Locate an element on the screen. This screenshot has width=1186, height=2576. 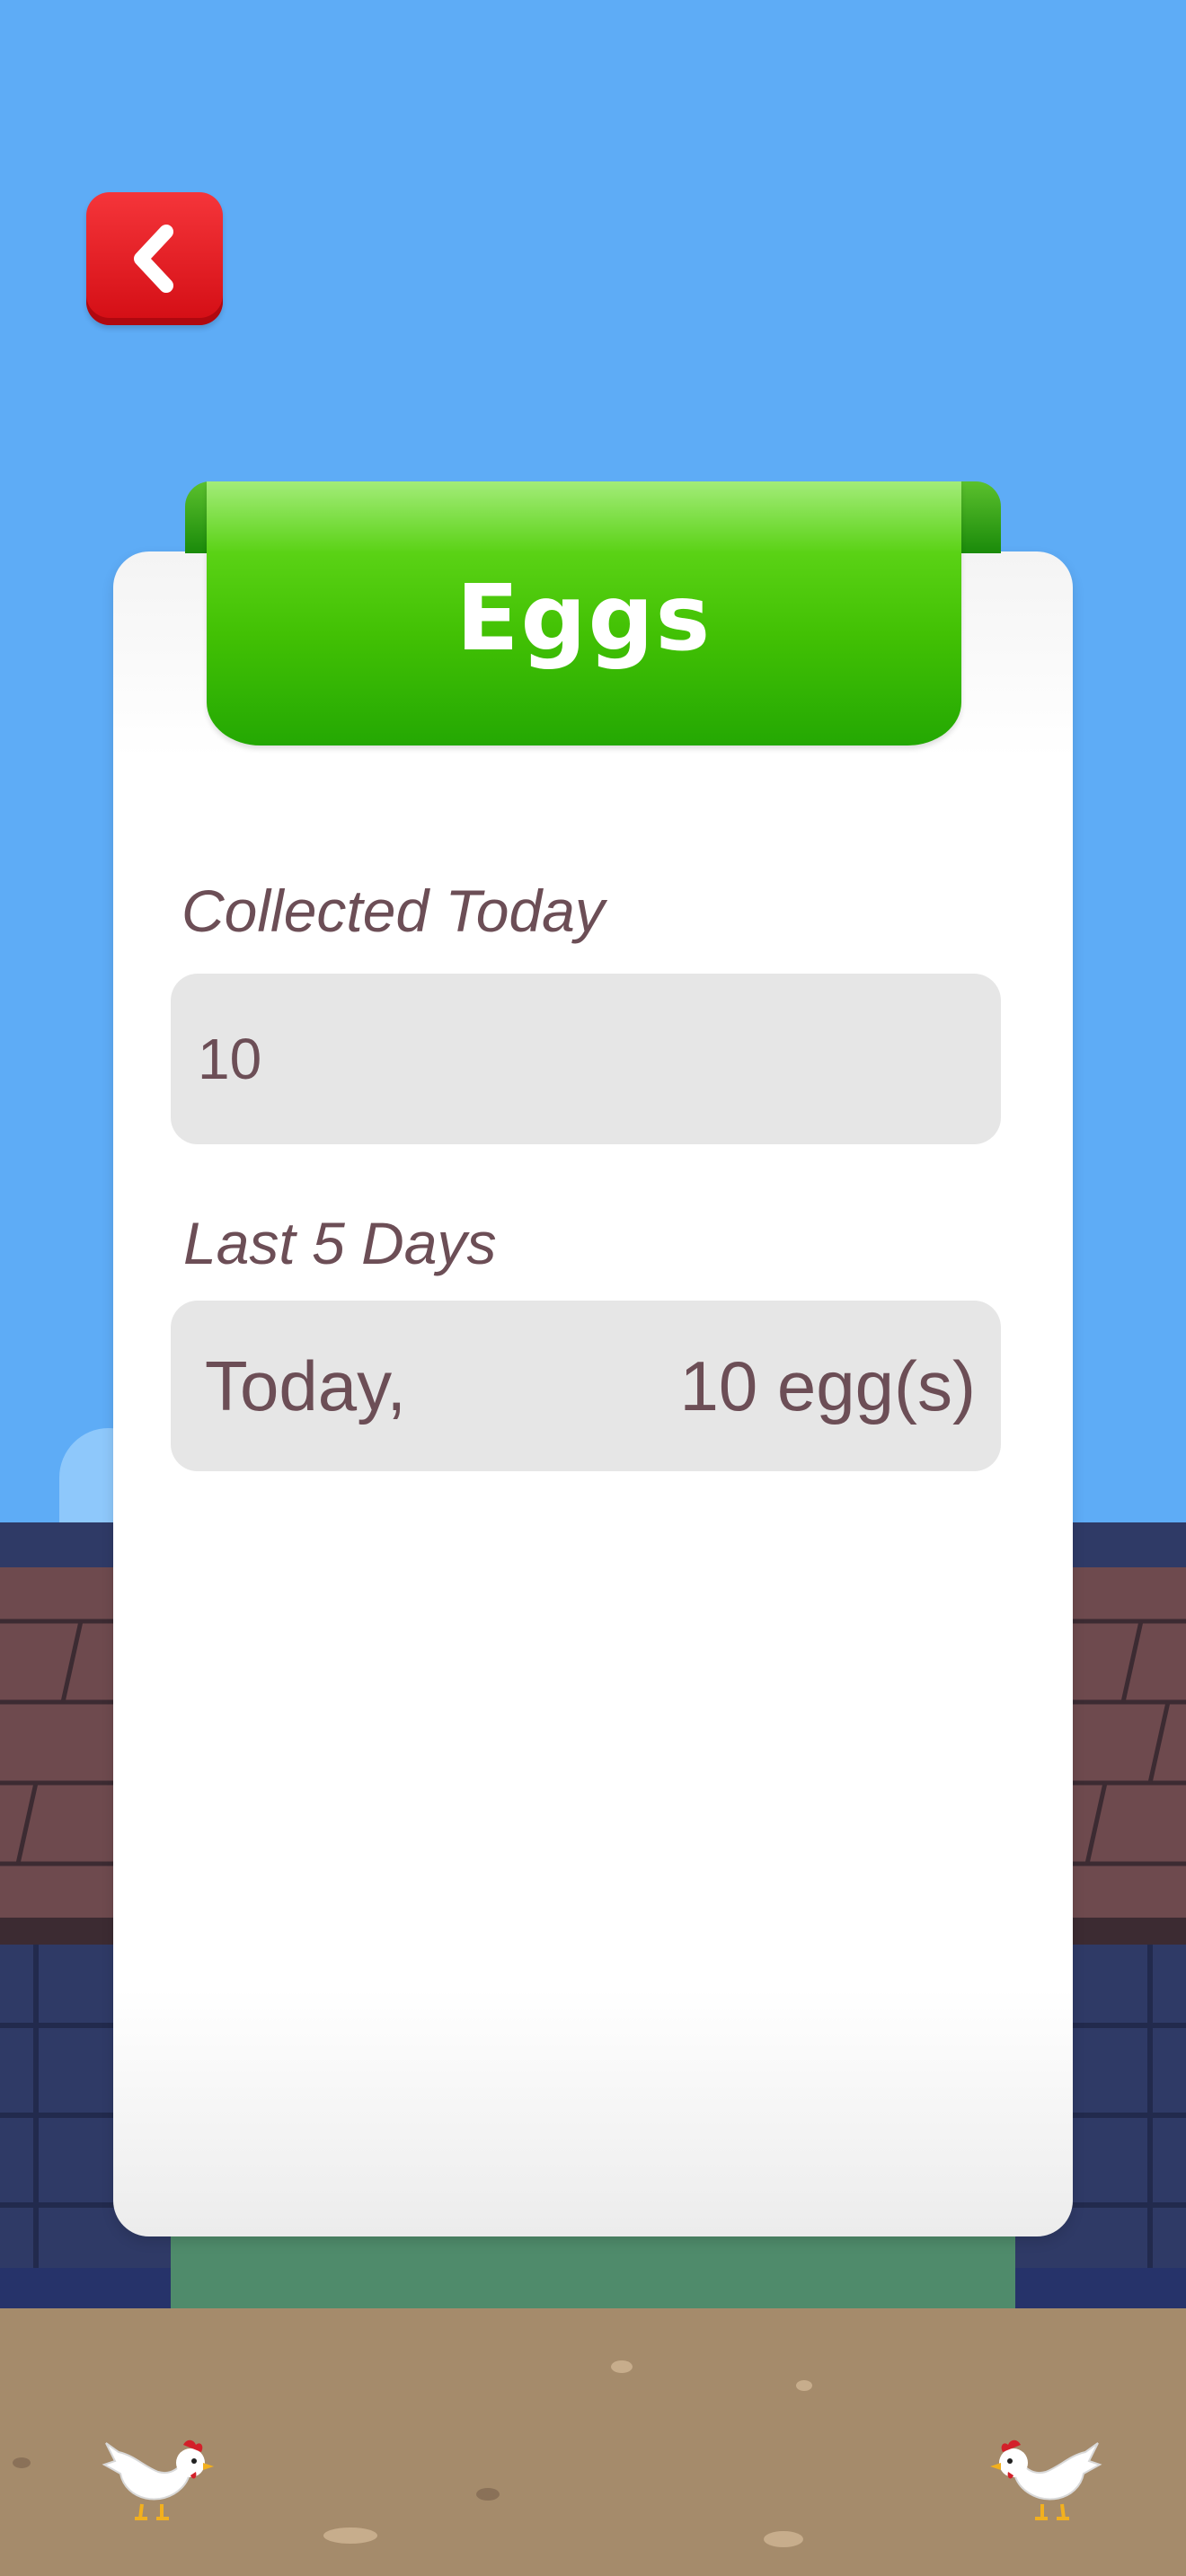
page-title: Eggs is located at coordinates (584, 618).